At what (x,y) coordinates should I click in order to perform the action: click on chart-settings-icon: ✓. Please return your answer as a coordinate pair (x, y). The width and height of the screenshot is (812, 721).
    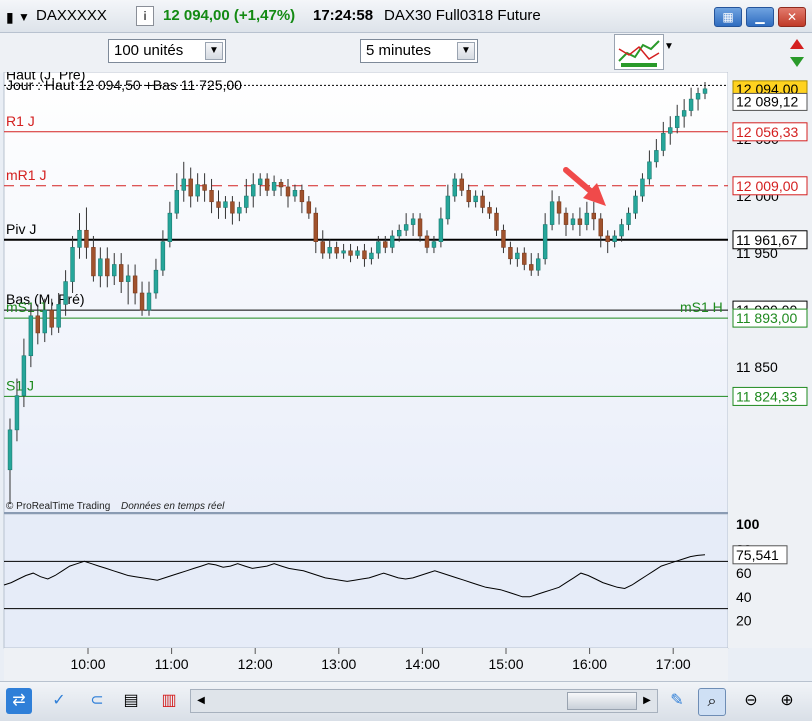
    Looking at the image, I should click on (59, 701).